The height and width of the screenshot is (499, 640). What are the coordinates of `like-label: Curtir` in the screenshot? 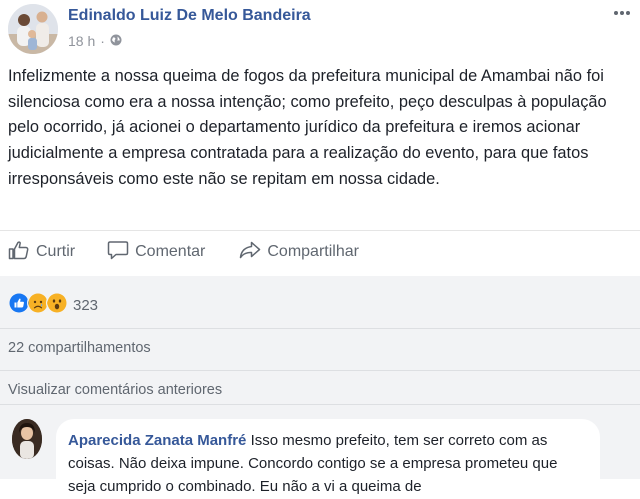 It's located at (56, 251).